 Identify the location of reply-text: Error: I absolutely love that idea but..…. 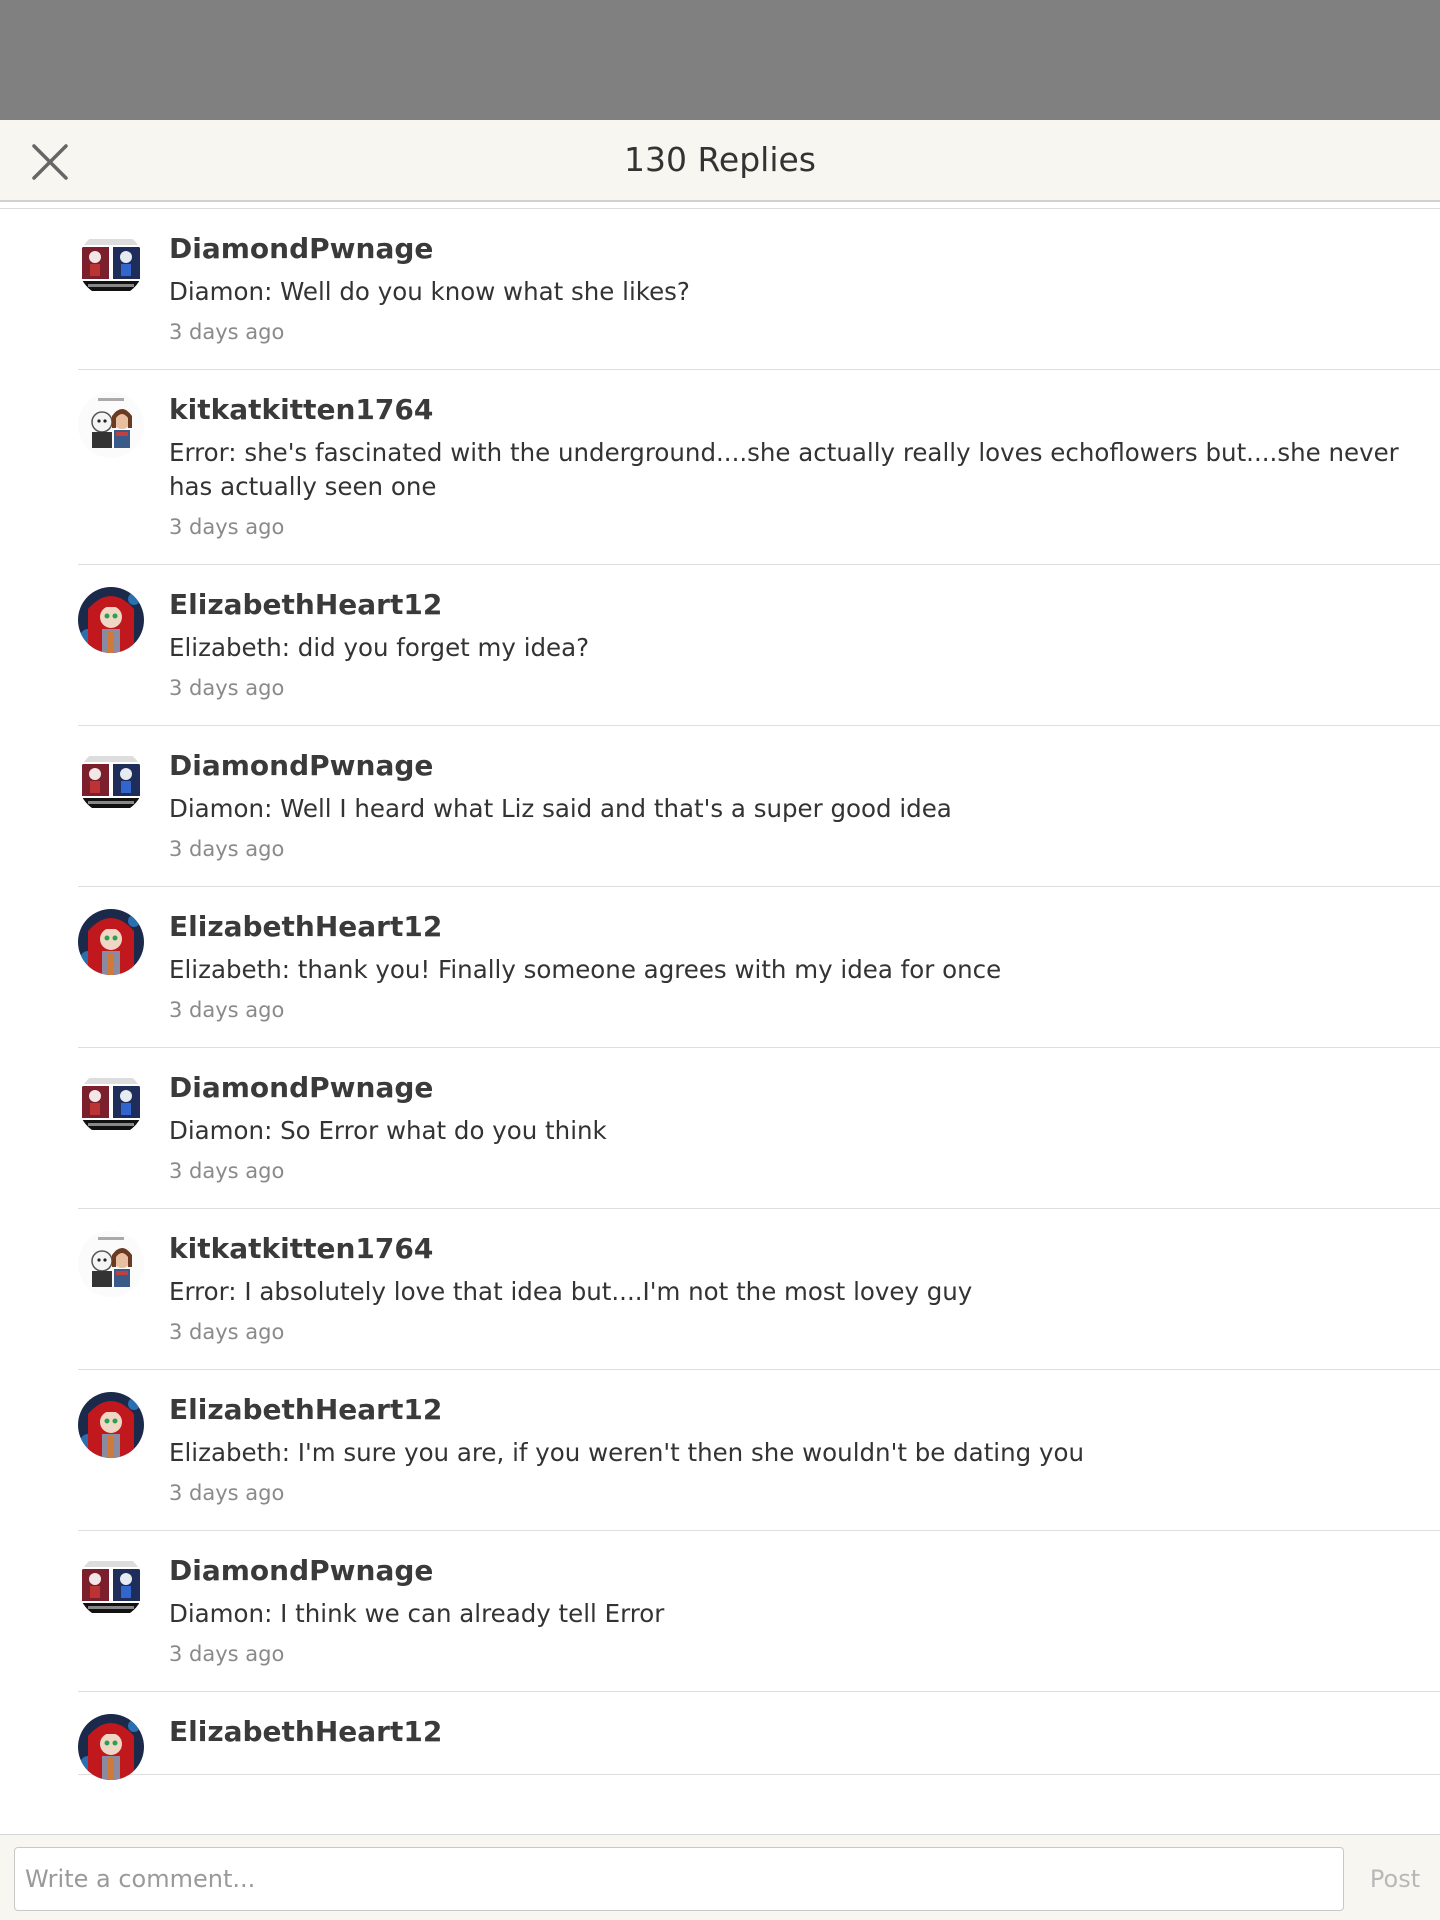
(571, 1291).